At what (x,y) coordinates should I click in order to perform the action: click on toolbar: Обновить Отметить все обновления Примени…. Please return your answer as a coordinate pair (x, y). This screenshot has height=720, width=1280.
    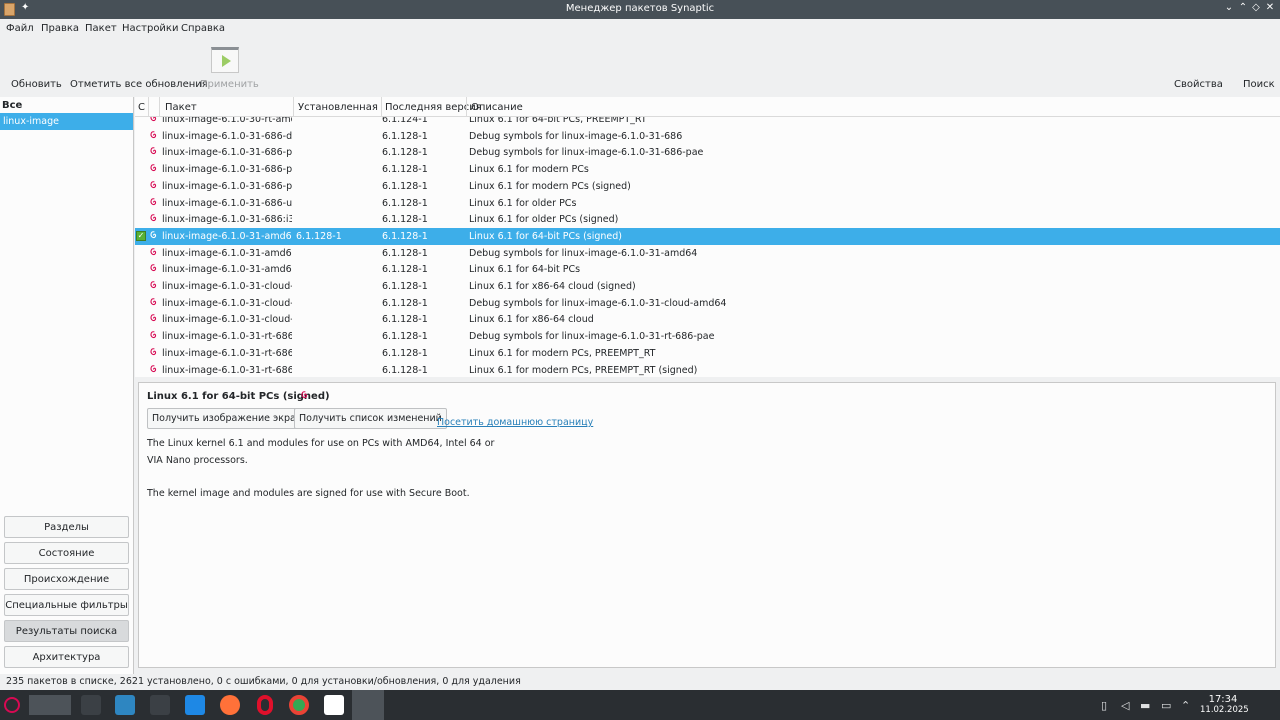
    Looking at the image, I should click on (640, 68).